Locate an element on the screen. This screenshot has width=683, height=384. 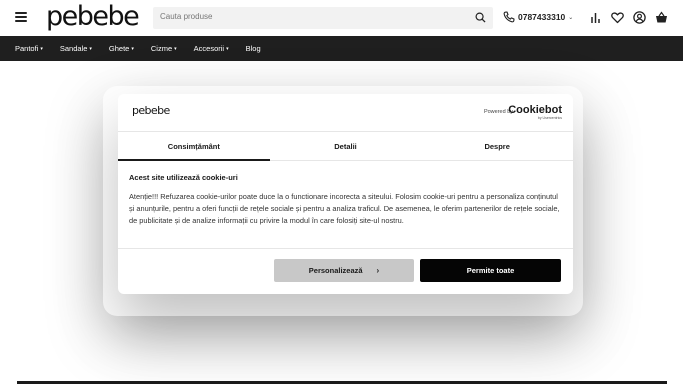
nav-item-label: Blog is located at coordinates (253, 48).